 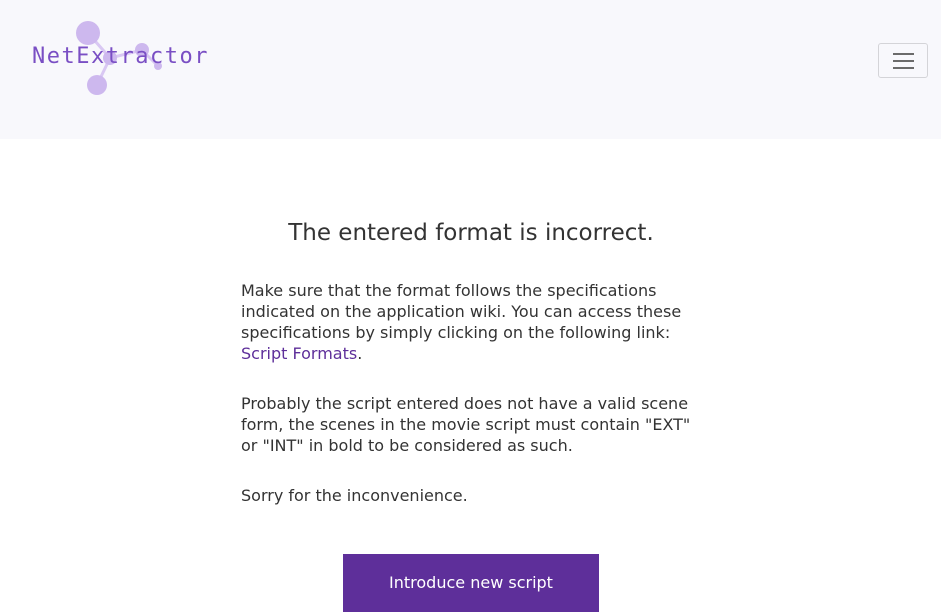 I want to click on introduce-new-script-button: Introduce new script, so click(x=471, y=583).